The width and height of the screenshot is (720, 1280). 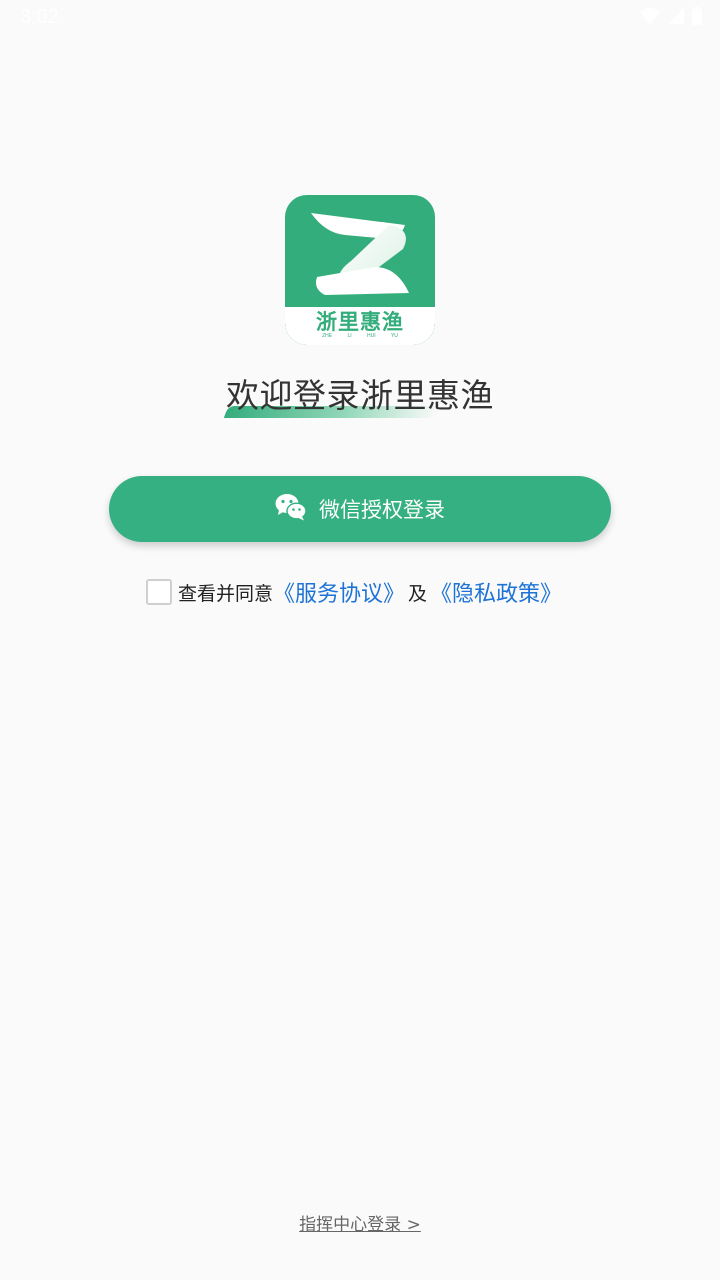 What do you see at coordinates (360, 18) in the screenshot?
I see `status-bar: 3:02` at bounding box center [360, 18].